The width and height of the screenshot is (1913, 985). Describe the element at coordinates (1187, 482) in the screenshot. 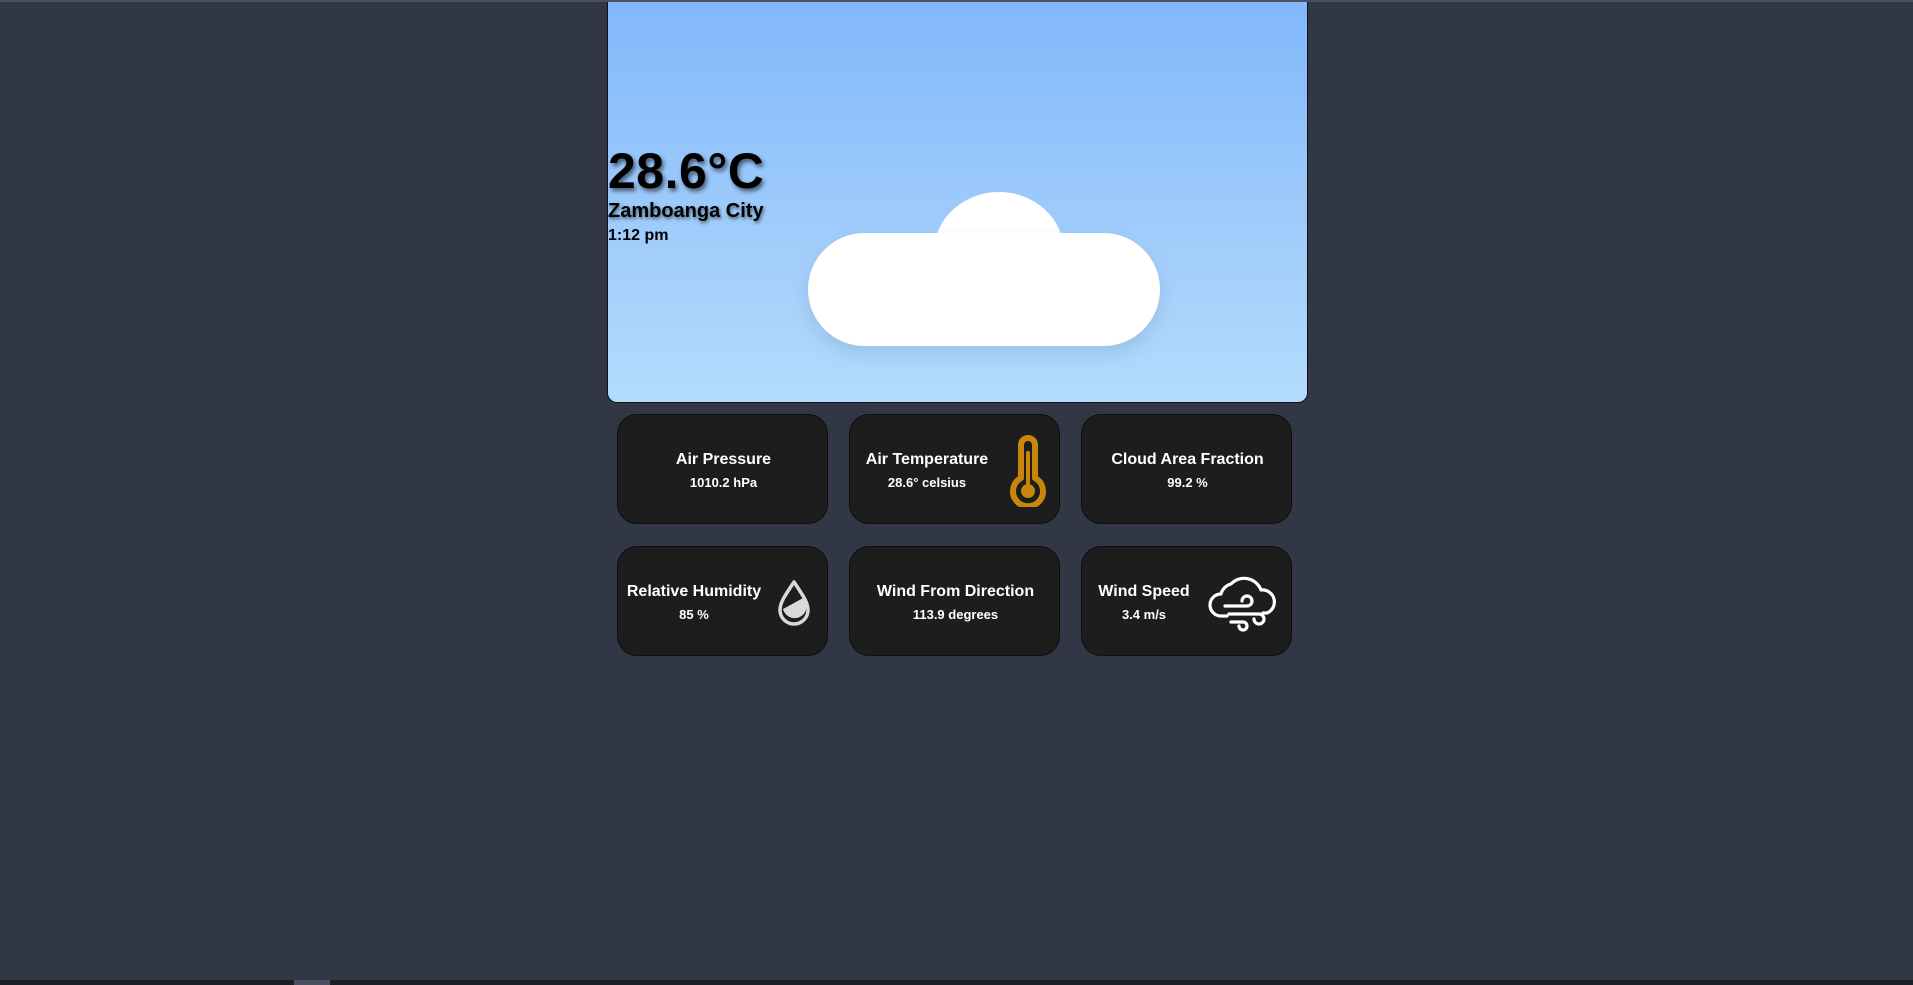

I see `card-value: 99.2 %` at that location.